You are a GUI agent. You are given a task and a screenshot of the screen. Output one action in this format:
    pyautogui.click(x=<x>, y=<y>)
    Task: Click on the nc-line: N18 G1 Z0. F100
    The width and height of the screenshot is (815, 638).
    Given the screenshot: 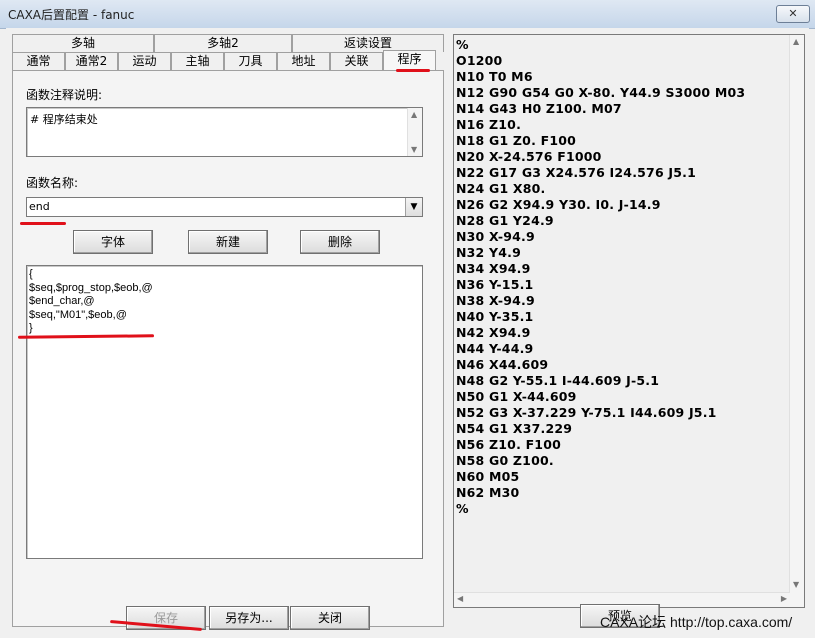 What is the action you would take?
    pyautogui.click(x=516, y=140)
    